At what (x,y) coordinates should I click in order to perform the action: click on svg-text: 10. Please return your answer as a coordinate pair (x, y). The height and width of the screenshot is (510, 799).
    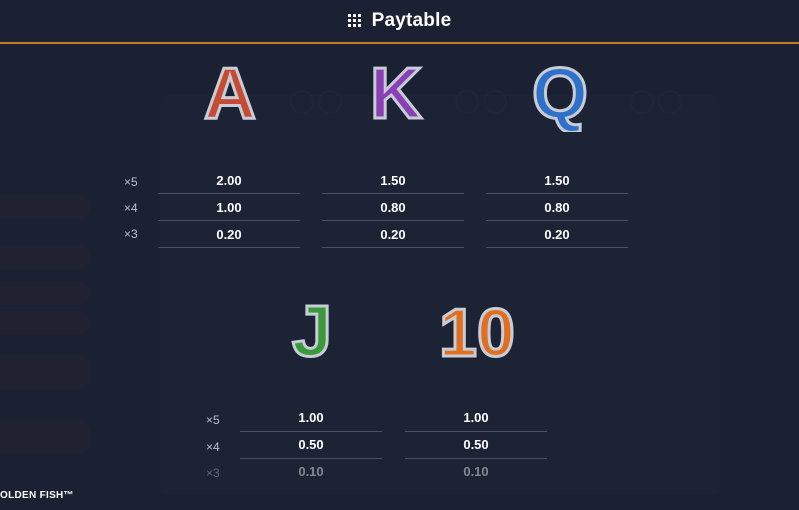
    Looking at the image, I should click on (477, 332).